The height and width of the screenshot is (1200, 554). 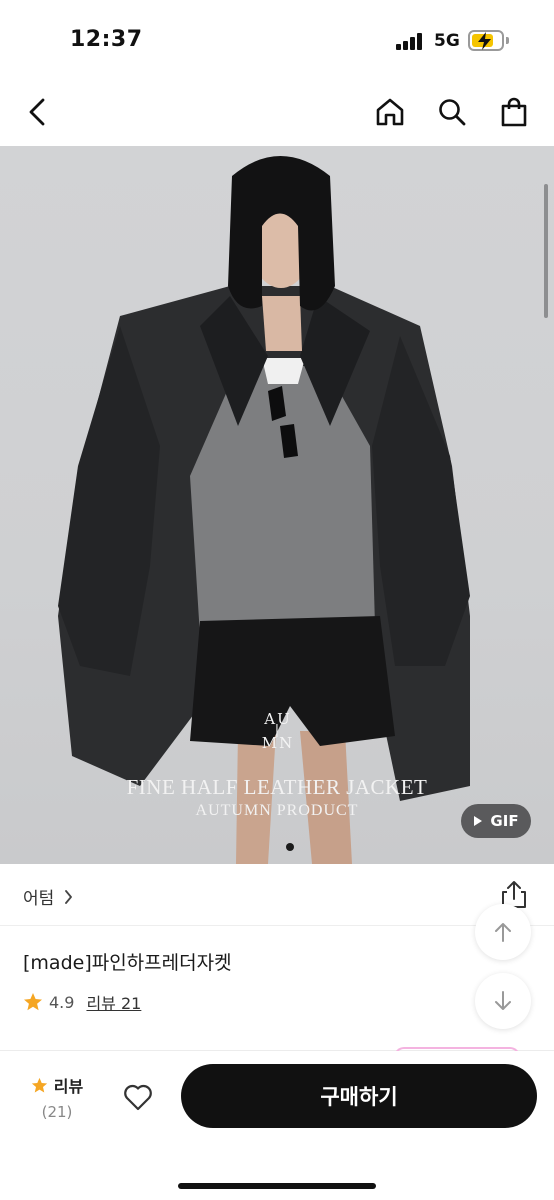 What do you see at coordinates (127, 963) in the screenshot?
I see `product-name: [made]파인하프레더자켓` at bounding box center [127, 963].